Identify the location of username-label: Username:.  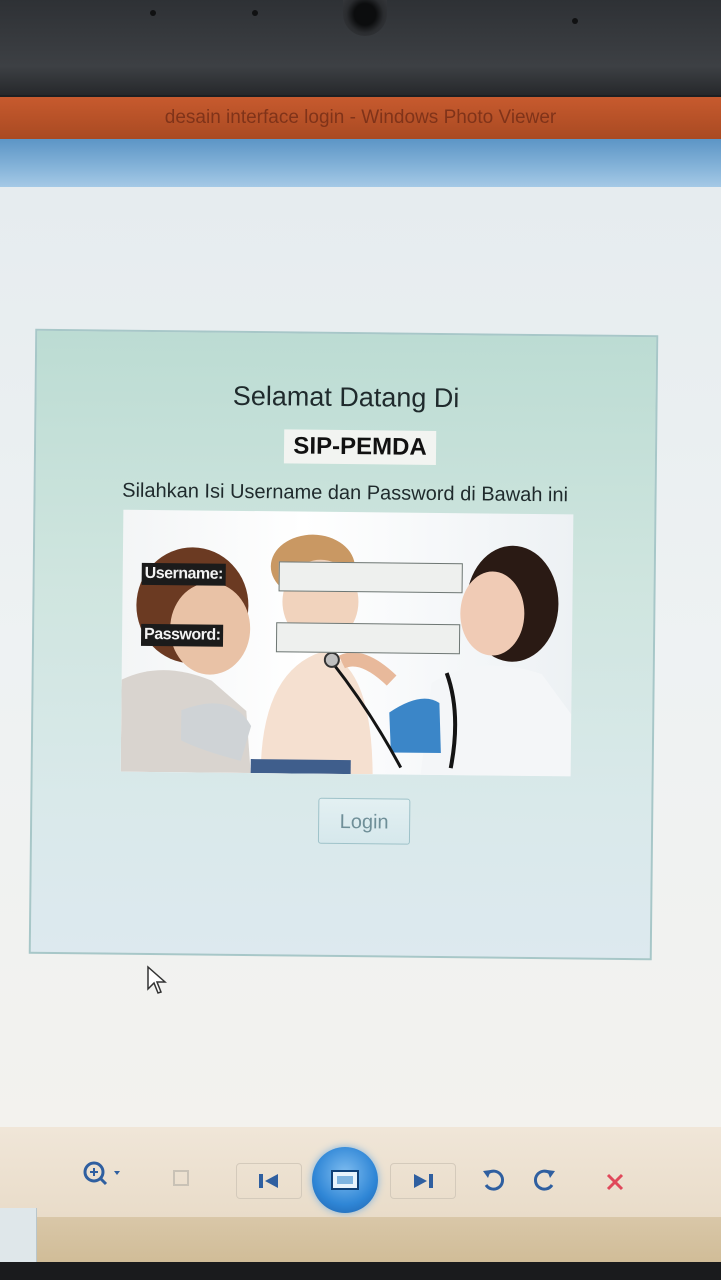
(184, 574).